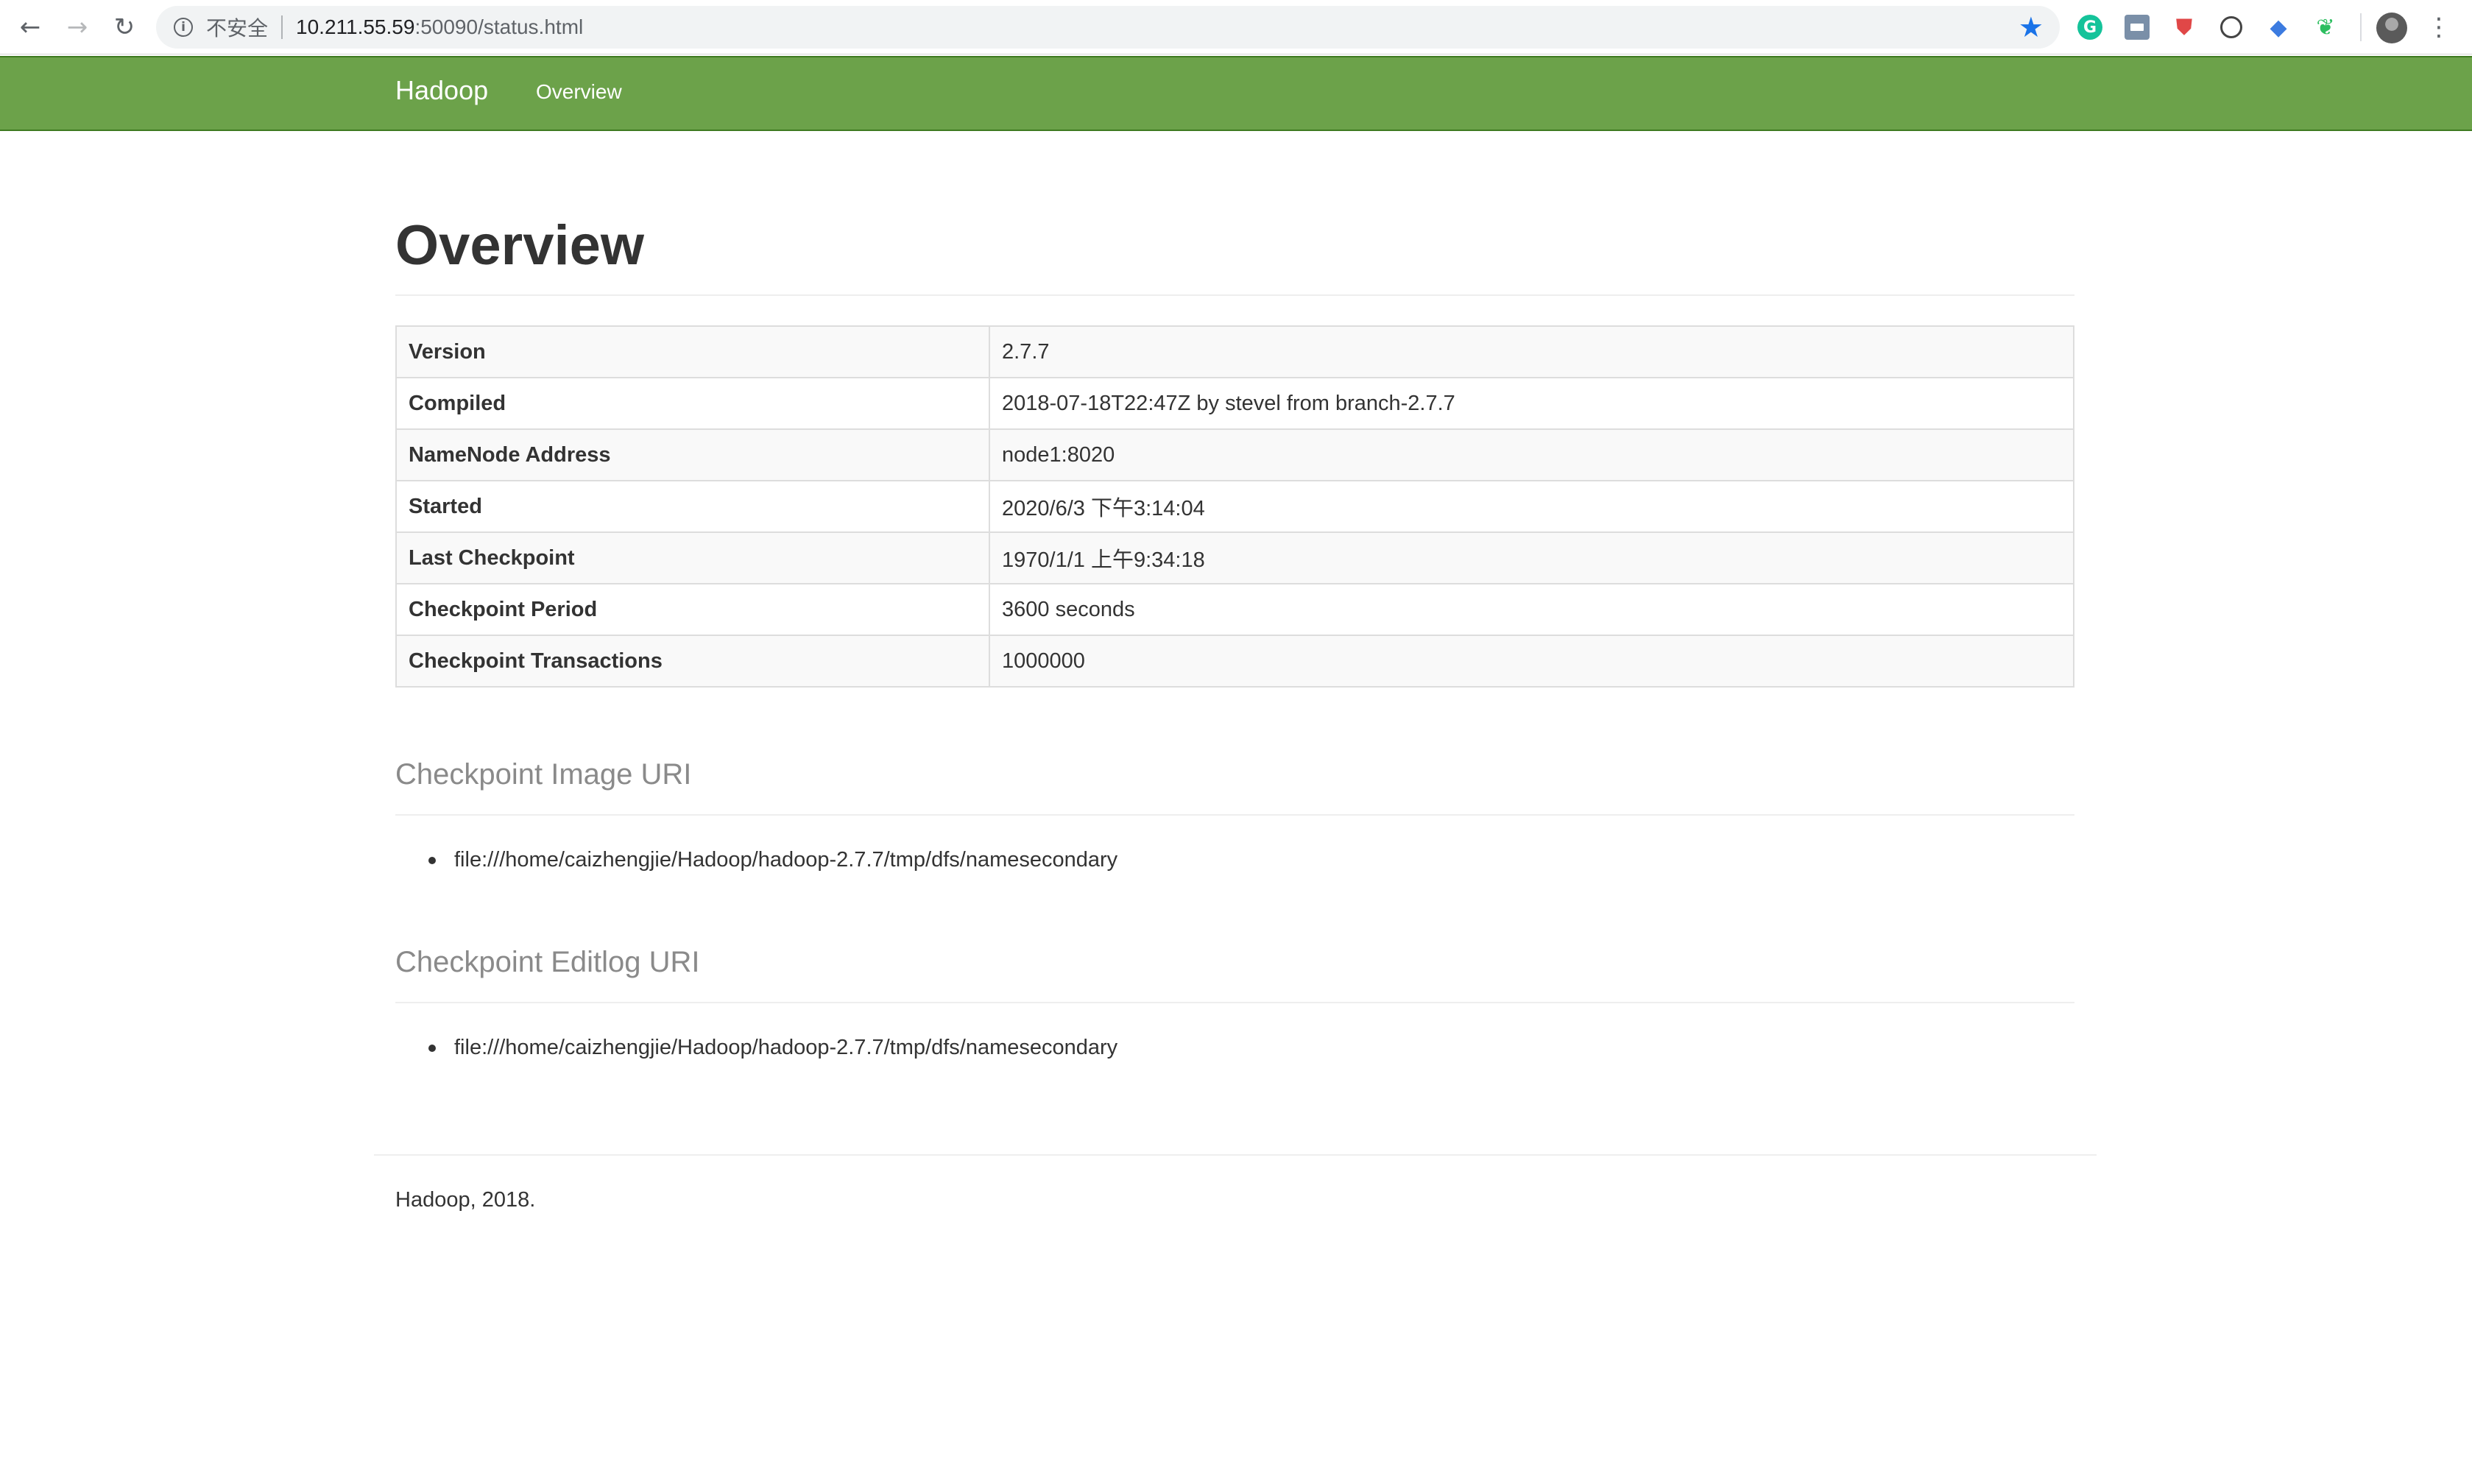  I want to click on row-key: Last Checkpoint, so click(693, 557).